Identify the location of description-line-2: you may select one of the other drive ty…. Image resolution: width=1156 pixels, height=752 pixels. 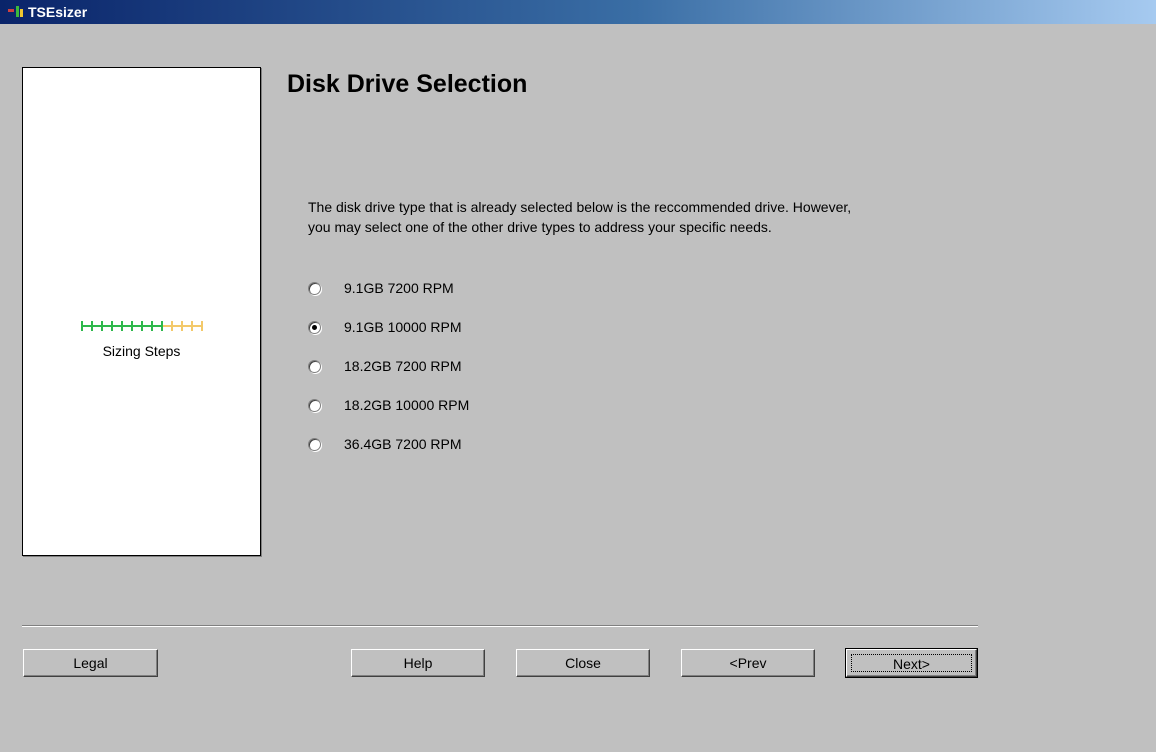
(540, 227).